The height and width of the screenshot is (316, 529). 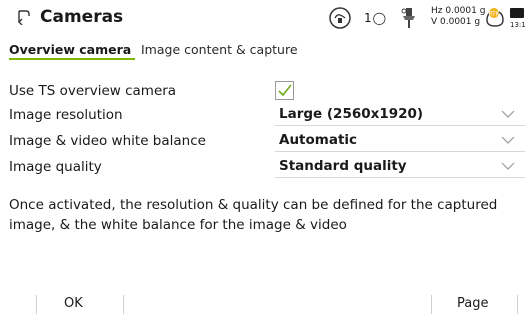 What do you see at coordinates (494, 14) in the screenshot?
I see `svg-text: RTK` at bounding box center [494, 14].